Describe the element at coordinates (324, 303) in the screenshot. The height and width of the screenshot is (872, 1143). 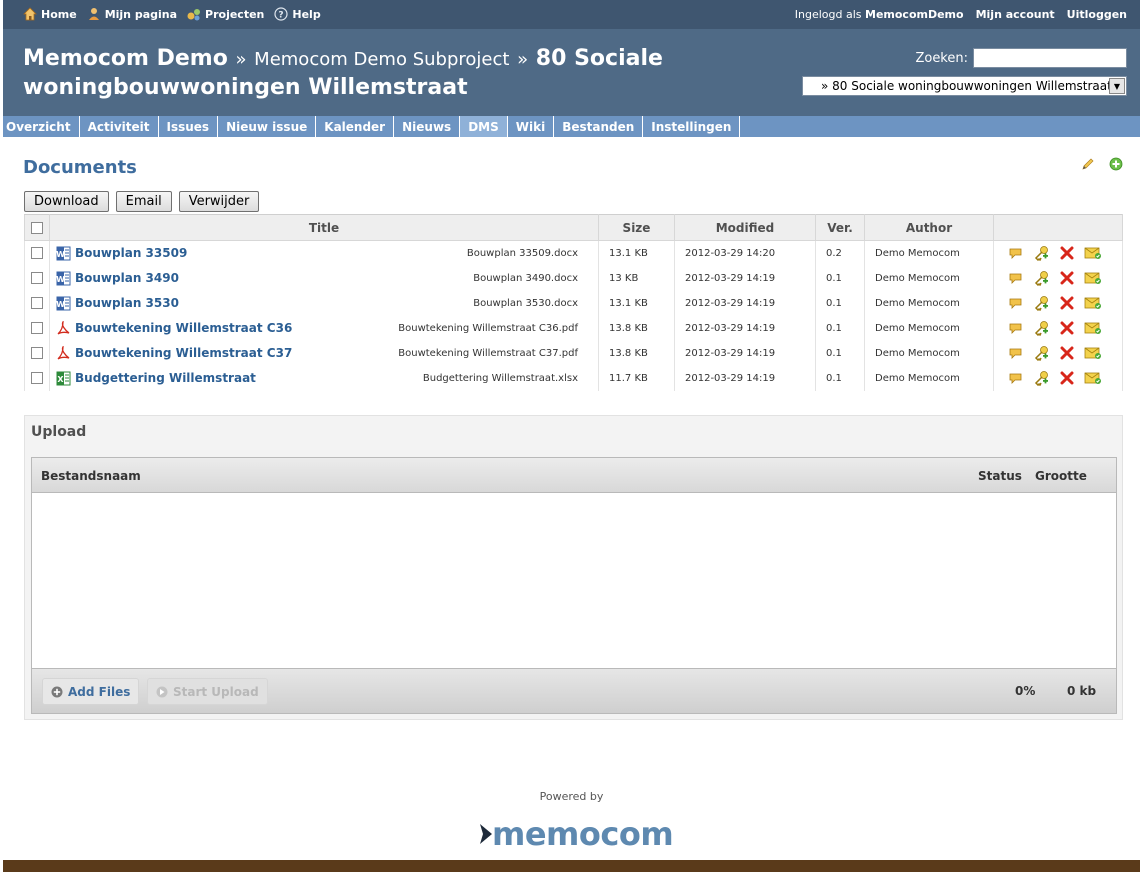
I see `title-cell: W Bouwplan 3530 Bouwplan 3530.docx` at that location.